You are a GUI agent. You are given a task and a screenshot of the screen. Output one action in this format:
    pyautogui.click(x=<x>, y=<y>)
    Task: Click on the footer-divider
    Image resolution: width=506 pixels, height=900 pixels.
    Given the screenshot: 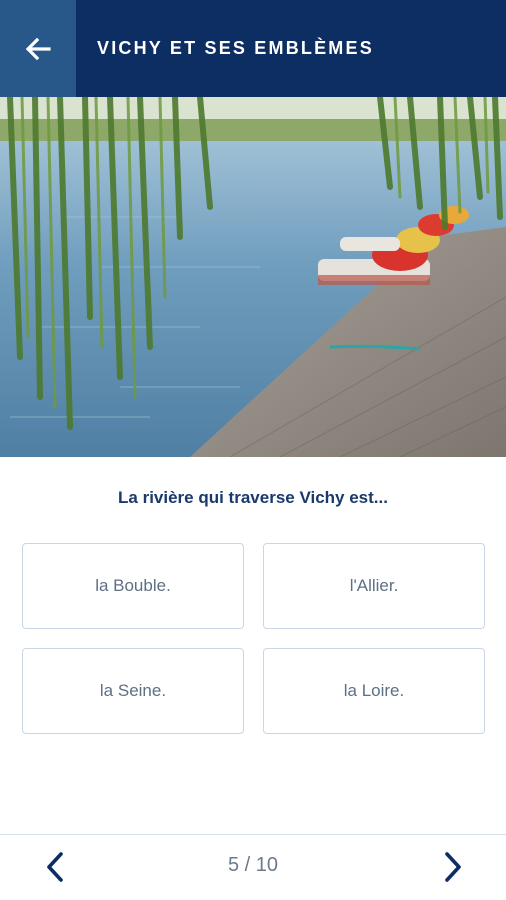 What is the action you would take?
    pyautogui.click(x=253, y=834)
    